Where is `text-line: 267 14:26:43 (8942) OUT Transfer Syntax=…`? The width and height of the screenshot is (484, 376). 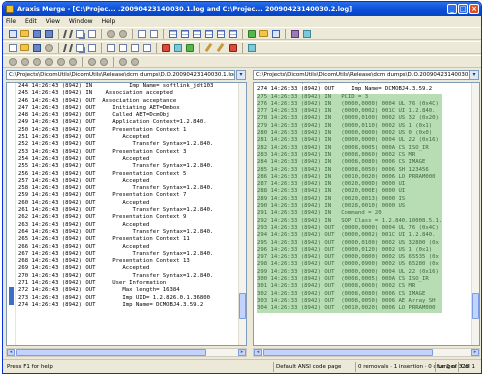 text-line: 267 14:26:43 (8942) OUT Transfer Syntax=… is located at coordinates (115, 254).